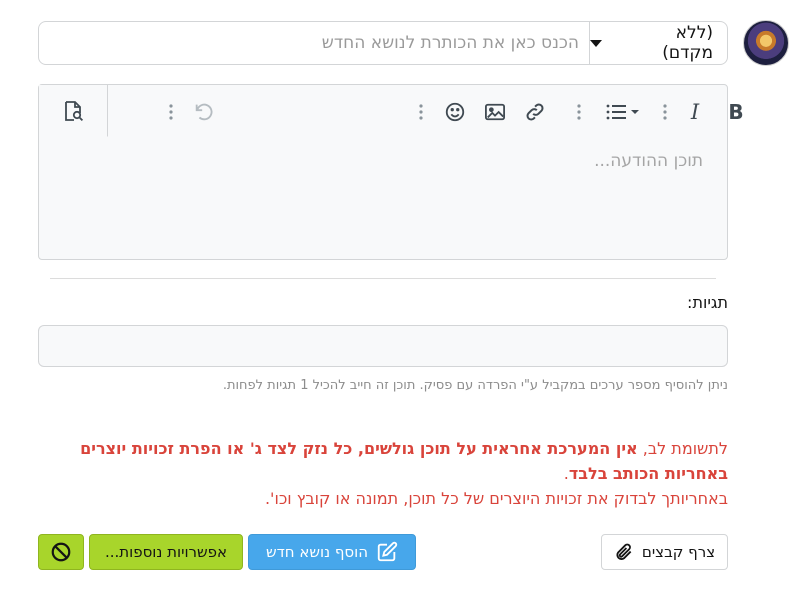 The width and height of the screenshot is (794, 593). What do you see at coordinates (317, 552) in the screenshot?
I see `add-new-topic-label: הוסף נושא חדש` at bounding box center [317, 552].